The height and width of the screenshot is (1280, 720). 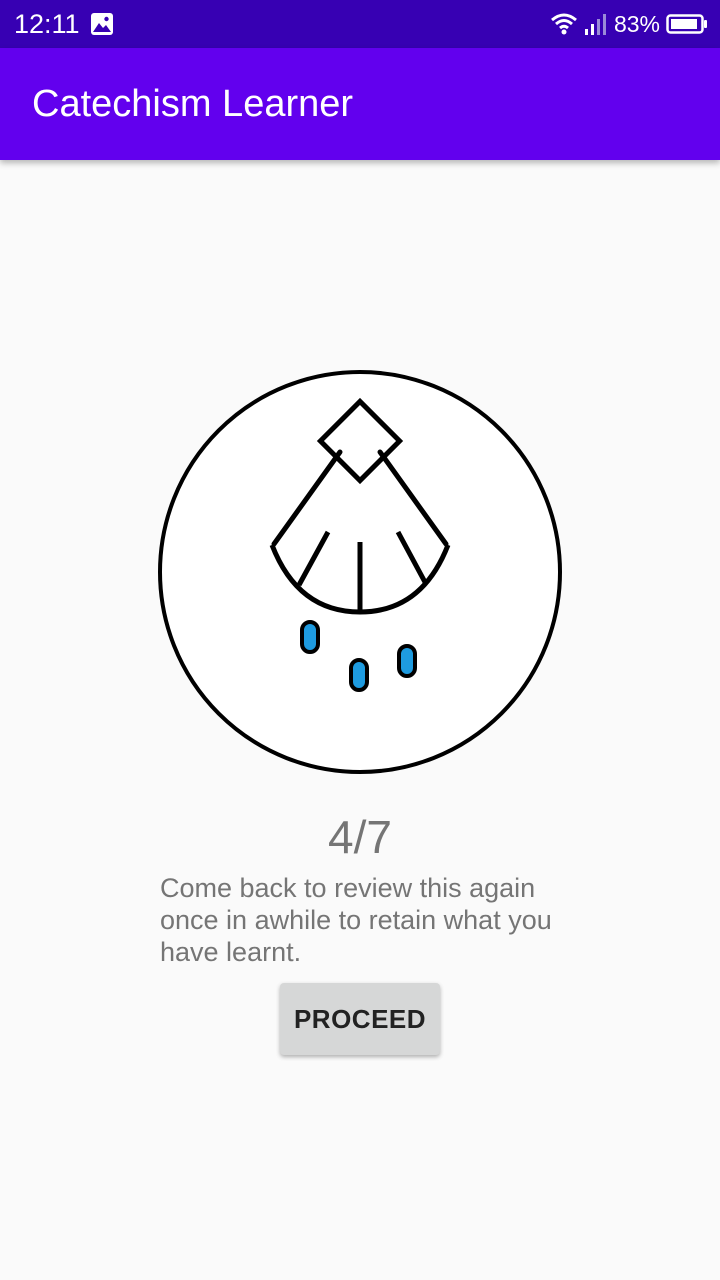 I want to click on app-bar: Catechism Learner, so click(x=360, y=104).